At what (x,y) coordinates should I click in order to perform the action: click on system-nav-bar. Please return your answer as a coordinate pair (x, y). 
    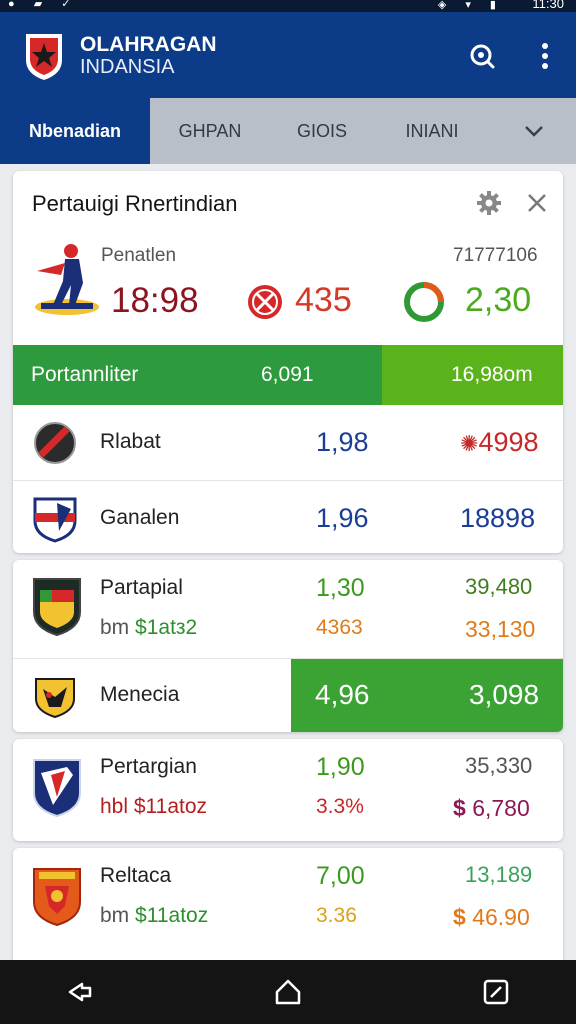
    Looking at the image, I should click on (288, 992).